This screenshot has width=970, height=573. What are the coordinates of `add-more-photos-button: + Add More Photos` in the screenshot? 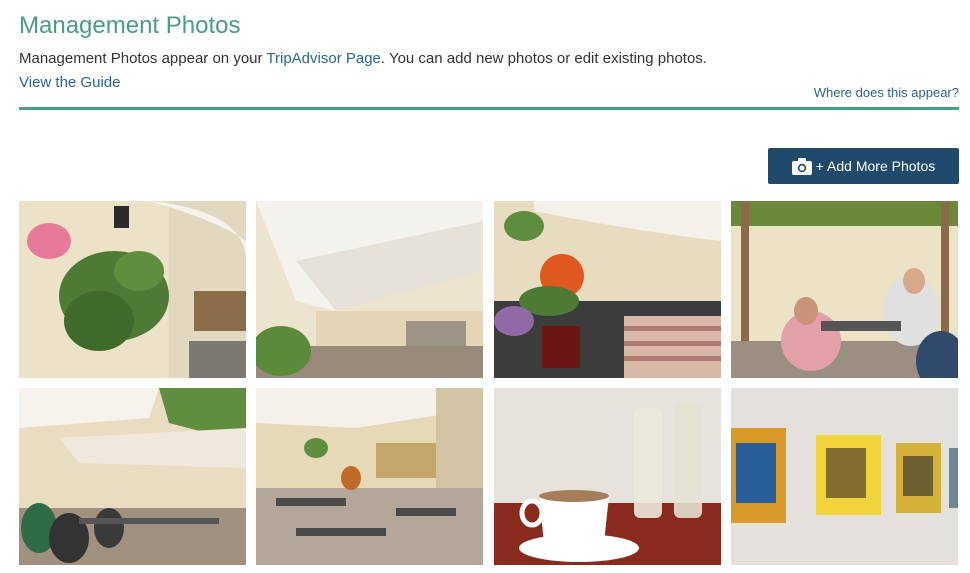 It's located at (863, 166).